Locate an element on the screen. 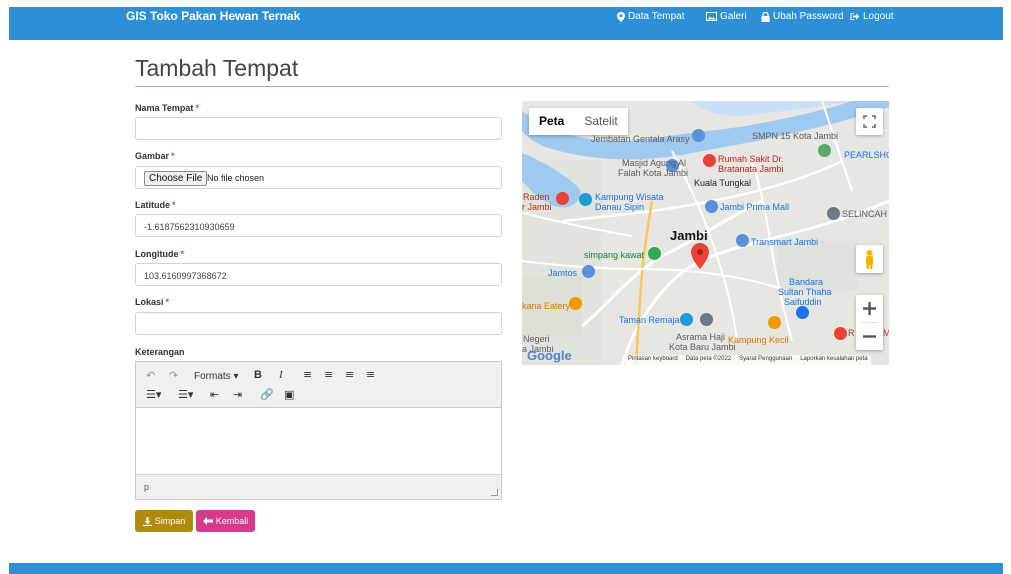  title-divider is located at coordinates (512, 86).